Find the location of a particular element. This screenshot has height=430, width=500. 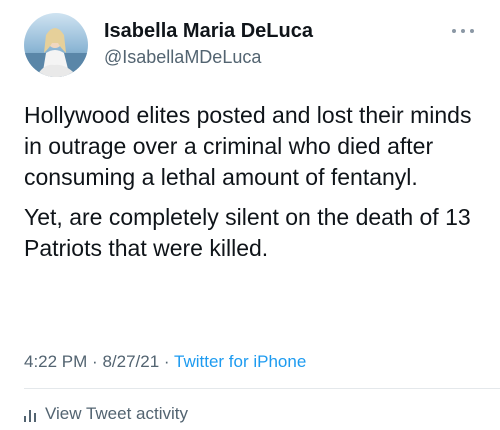

author-info: Isabella Maria DeLuca @IsabellaMDeLuca is located at coordinates (208, 44).